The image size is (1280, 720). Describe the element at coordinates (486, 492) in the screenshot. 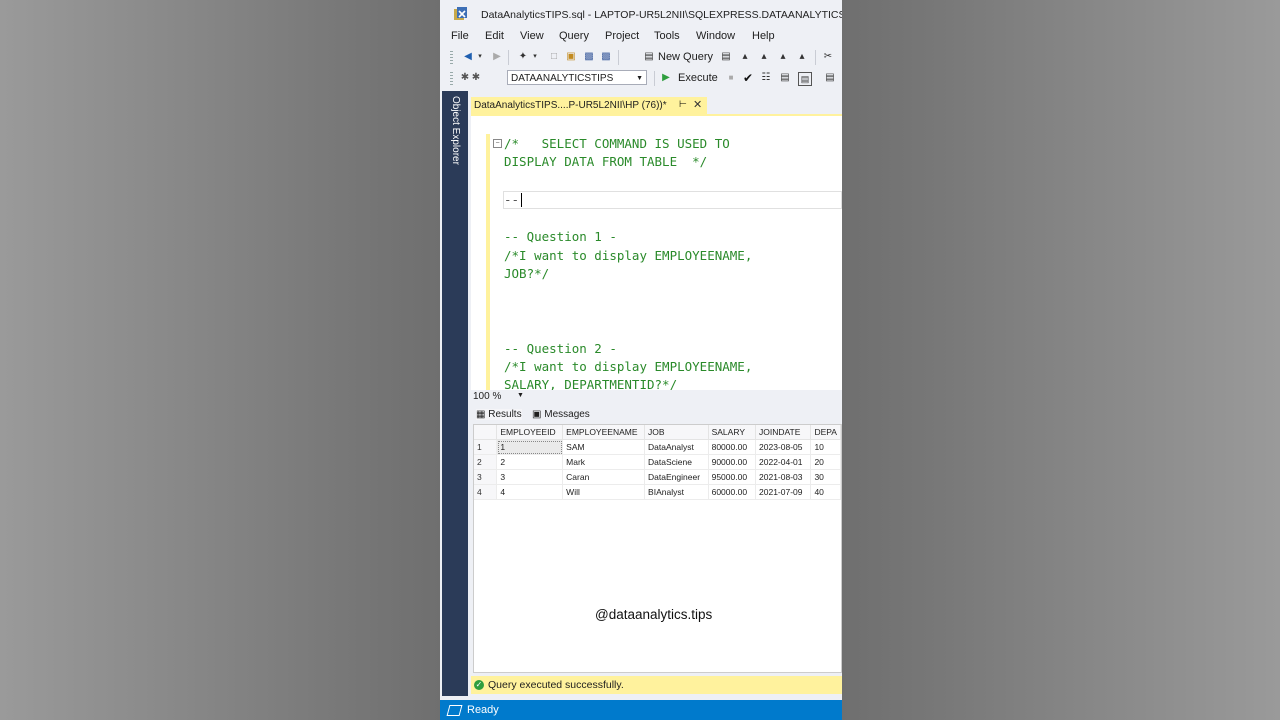

I see `row-number: 4` at that location.